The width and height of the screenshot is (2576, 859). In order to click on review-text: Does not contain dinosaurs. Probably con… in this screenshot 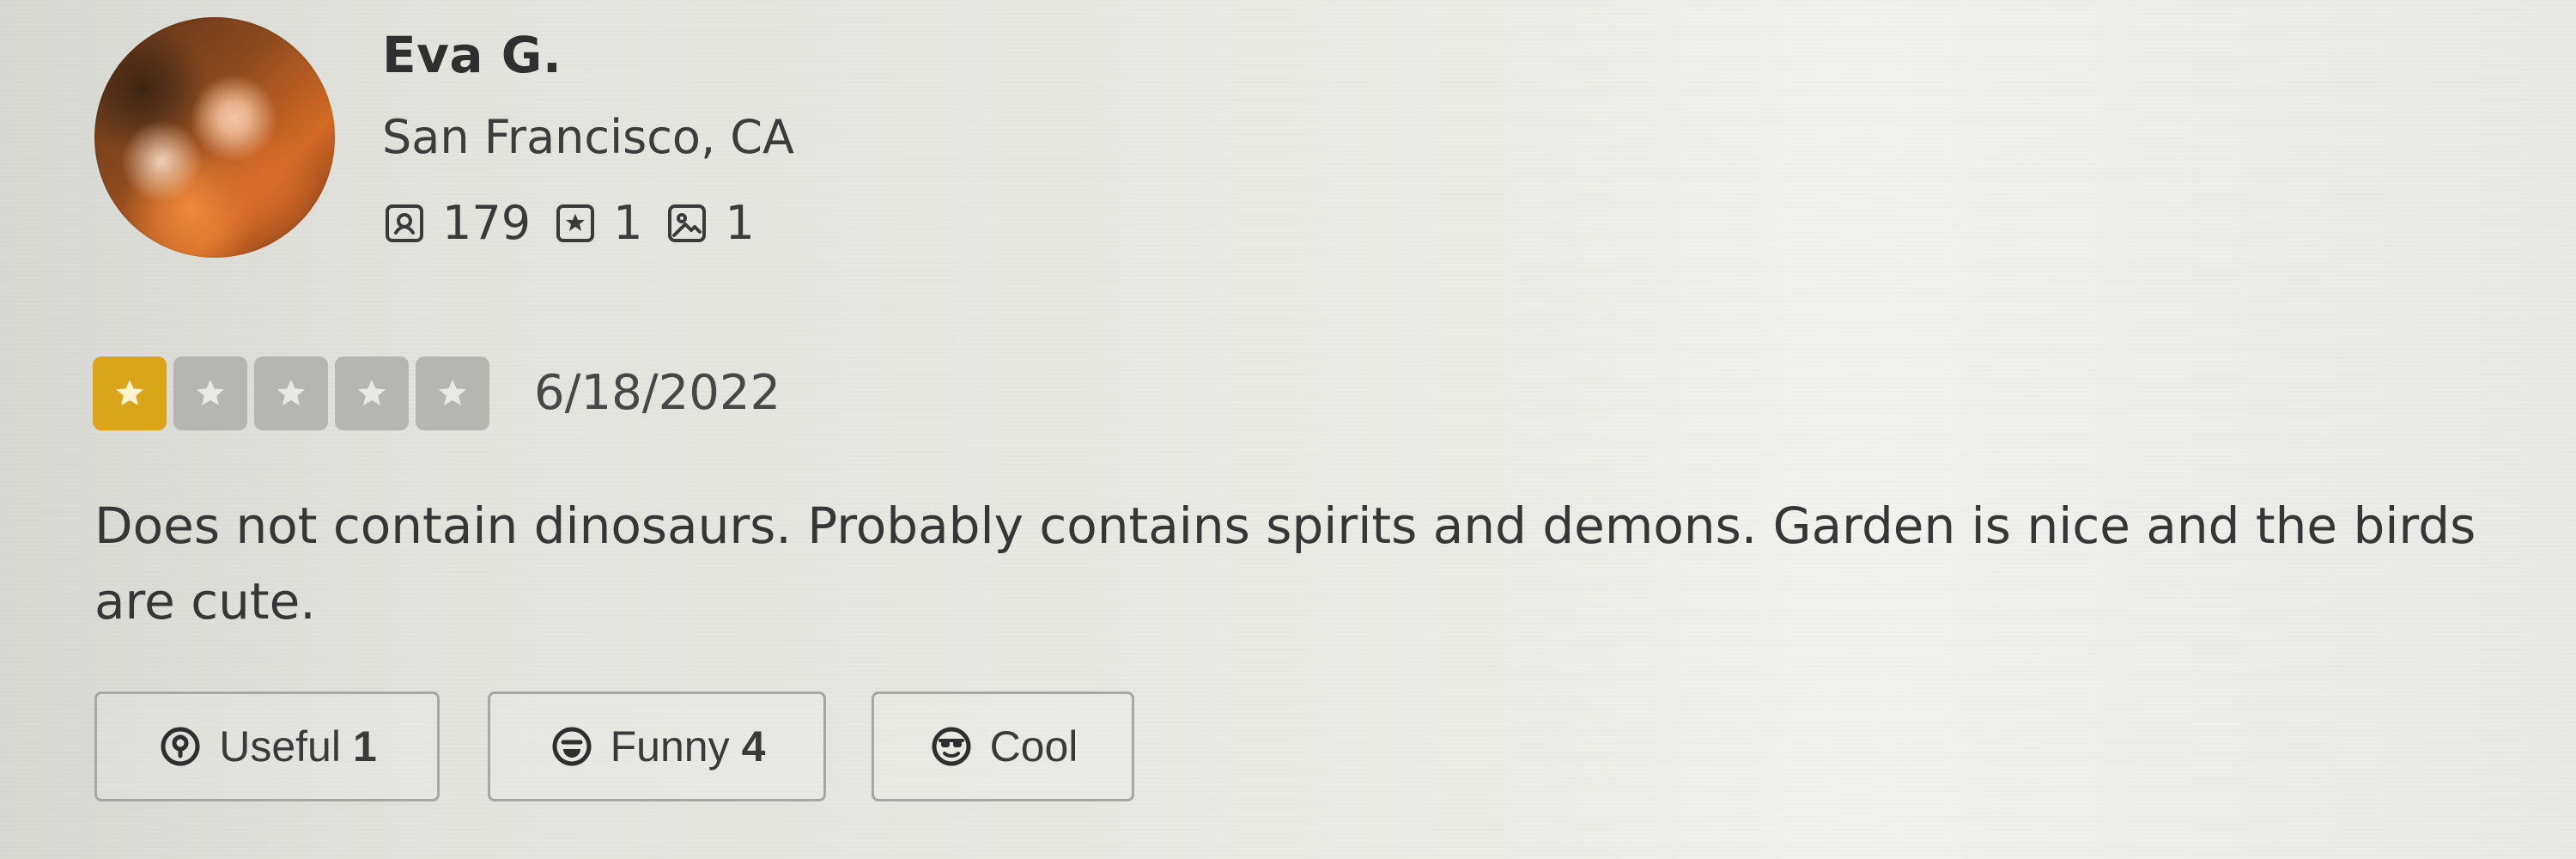, I will do `click(1285, 564)`.